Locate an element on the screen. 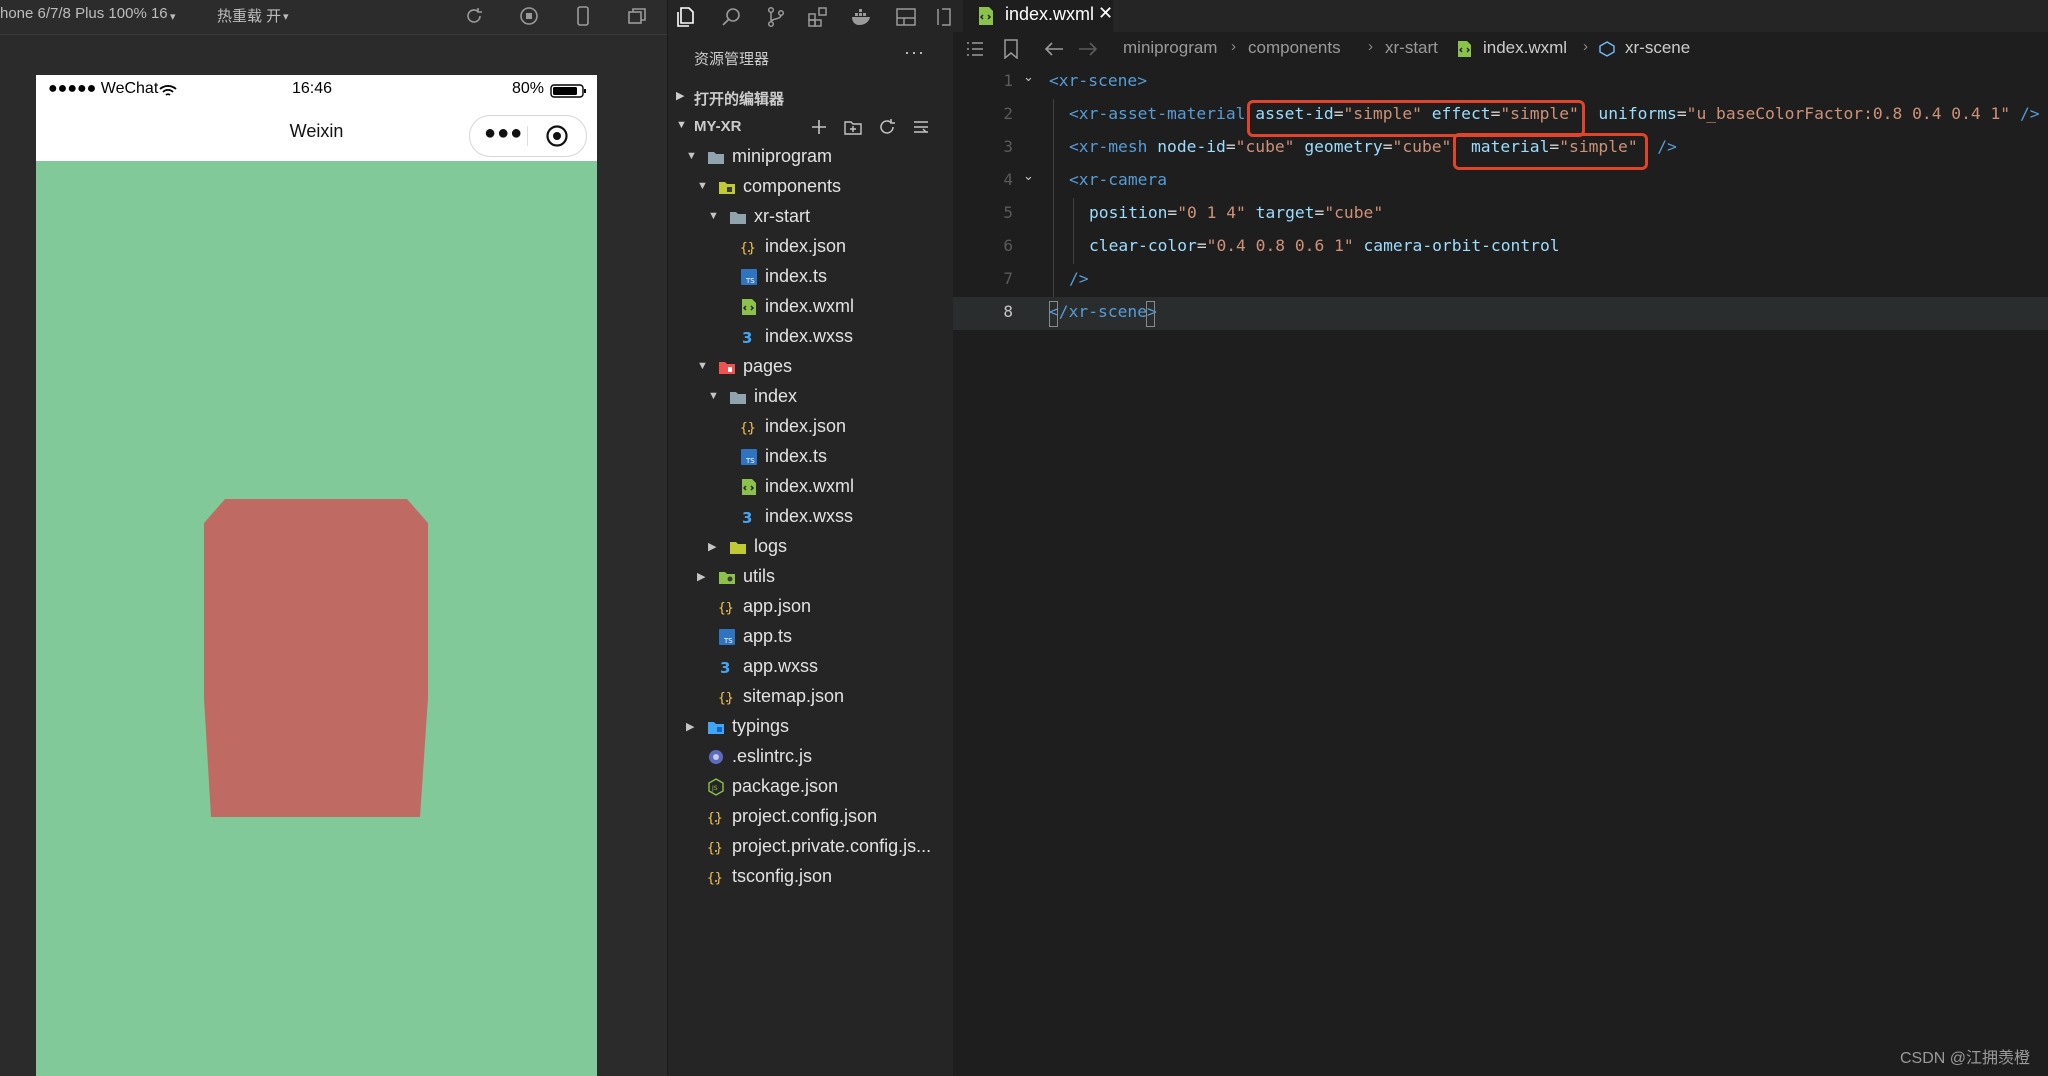 This screenshot has width=2048, height=1076. refresh-explorer-icon is located at coordinates (887, 127).